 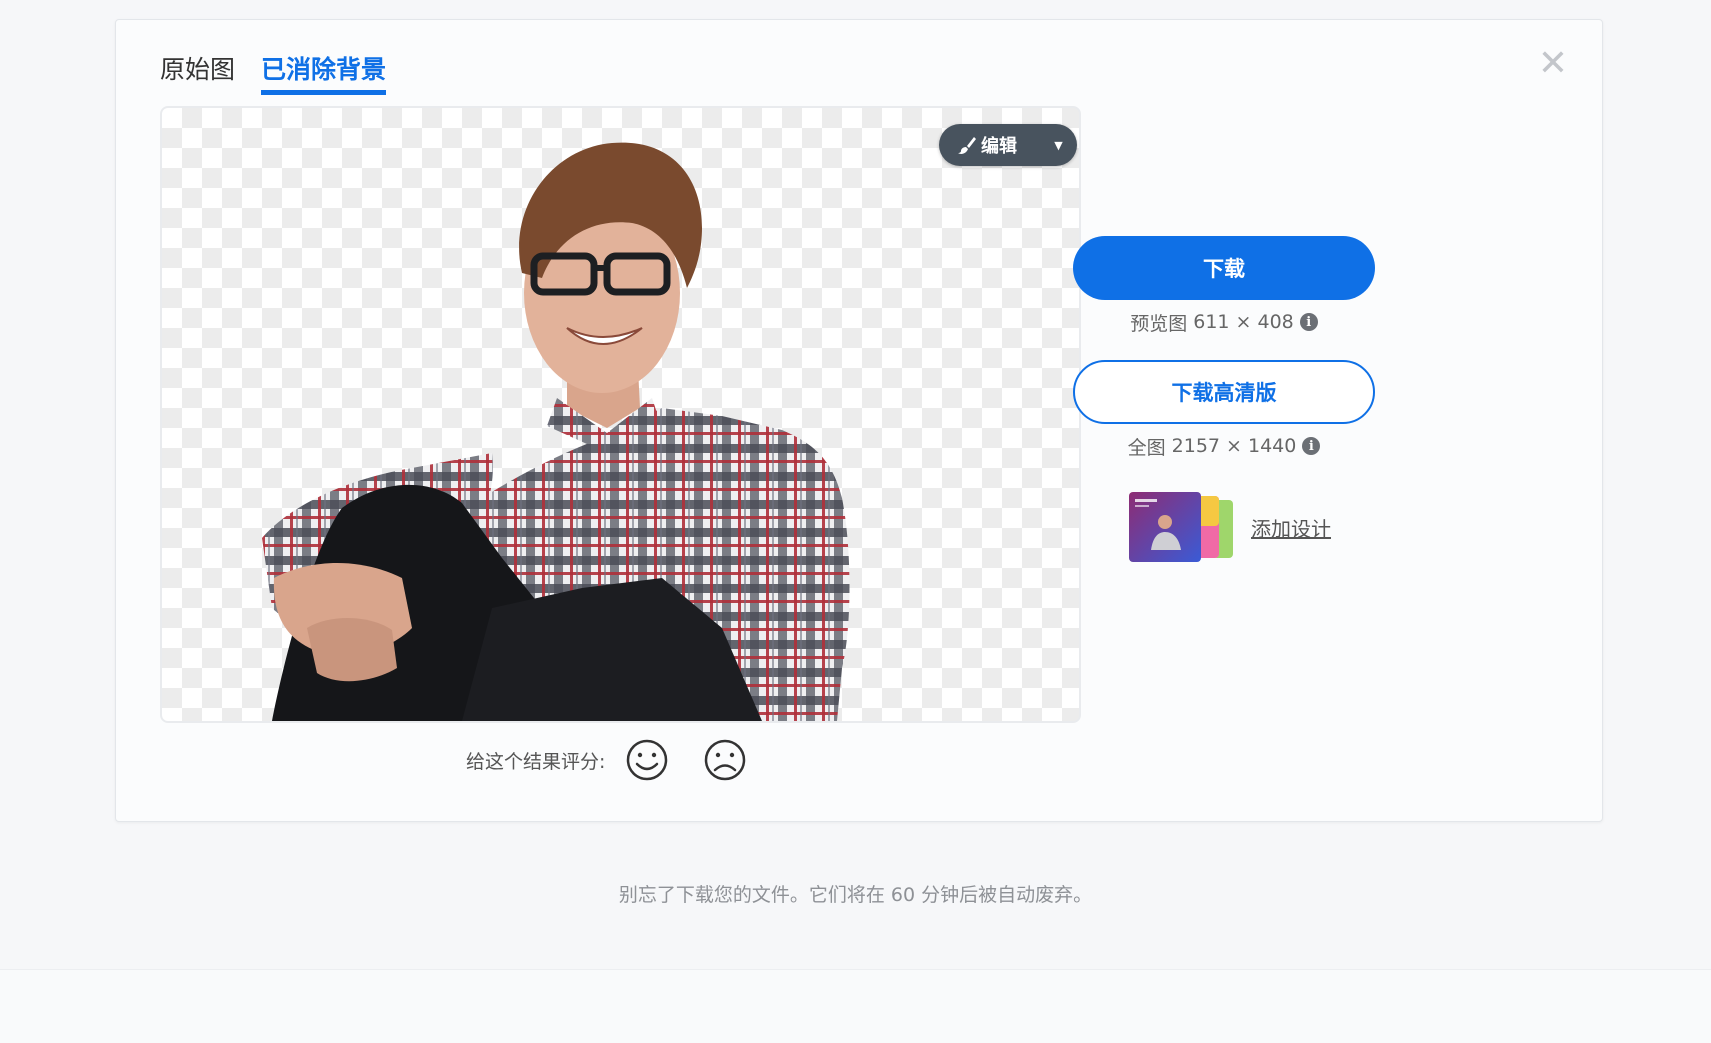 What do you see at coordinates (1243, 322) in the screenshot?
I see `preview-size: 611 × 408` at bounding box center [1243, 322].